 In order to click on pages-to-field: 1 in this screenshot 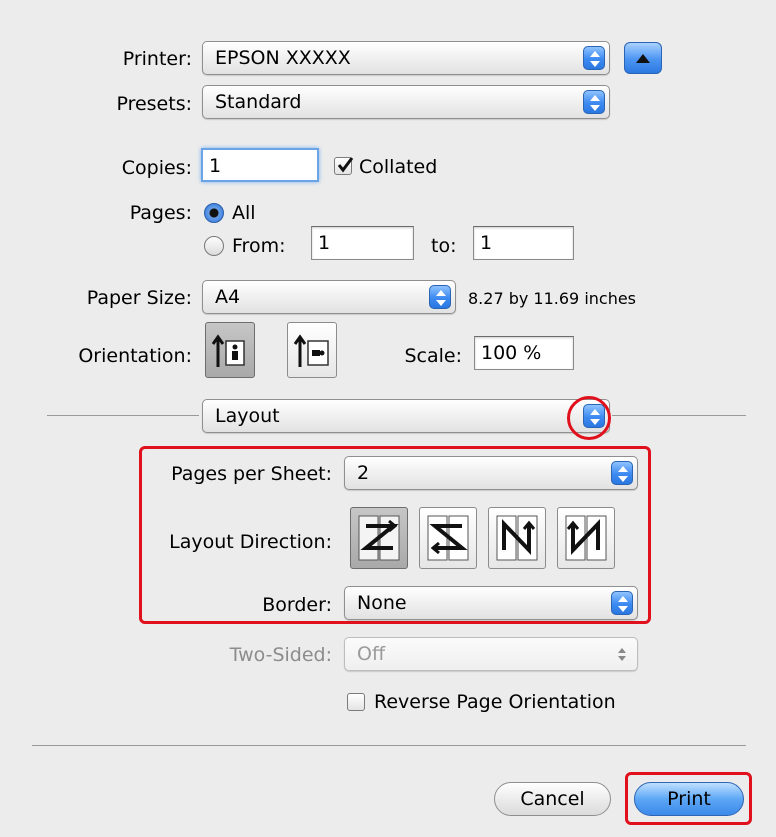, I will do `click(523, 243)`.